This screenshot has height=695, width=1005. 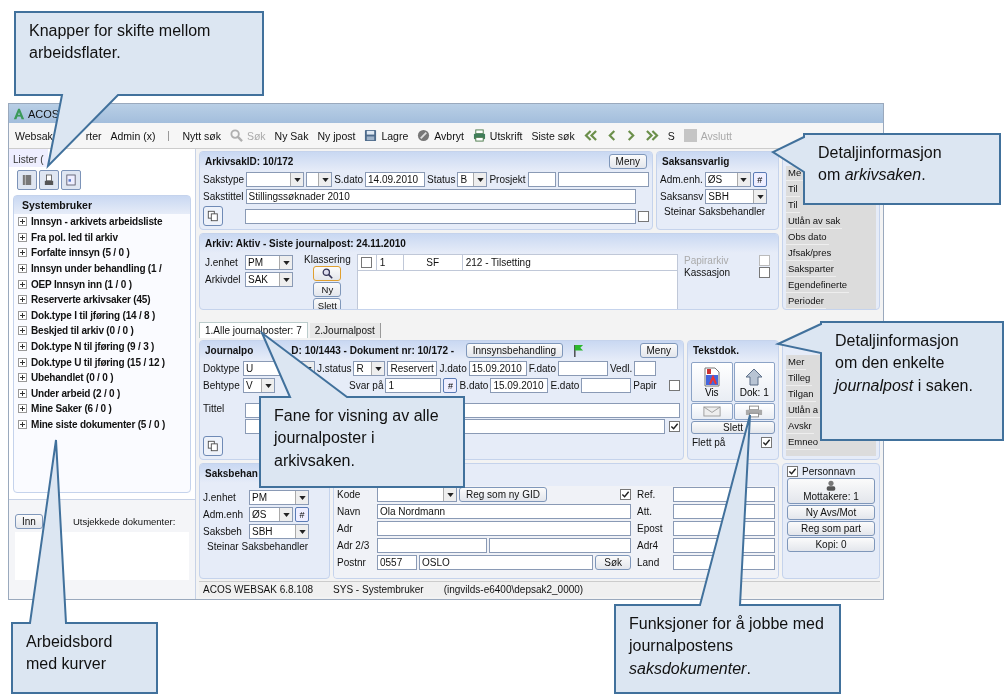 I want to click on panel-title: Saksansvarlig, so click(x=696, y=161).